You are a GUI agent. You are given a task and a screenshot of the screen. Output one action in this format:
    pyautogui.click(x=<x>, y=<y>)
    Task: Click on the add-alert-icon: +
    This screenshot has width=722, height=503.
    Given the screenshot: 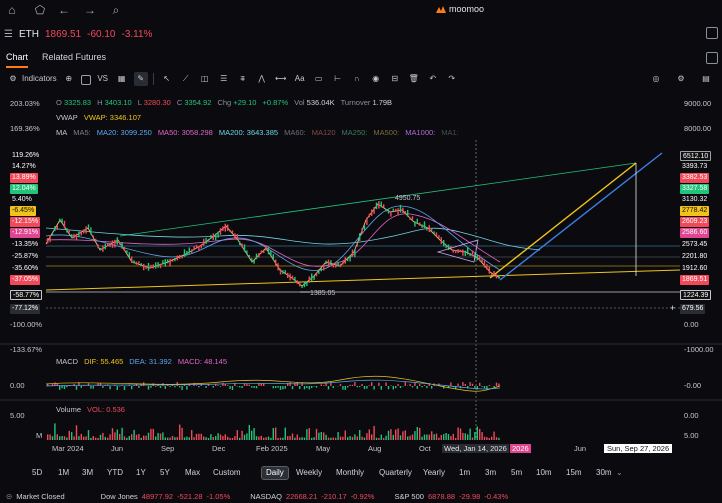 What is the action you would take?
    pyautogui.click(x=672, y=308)
    